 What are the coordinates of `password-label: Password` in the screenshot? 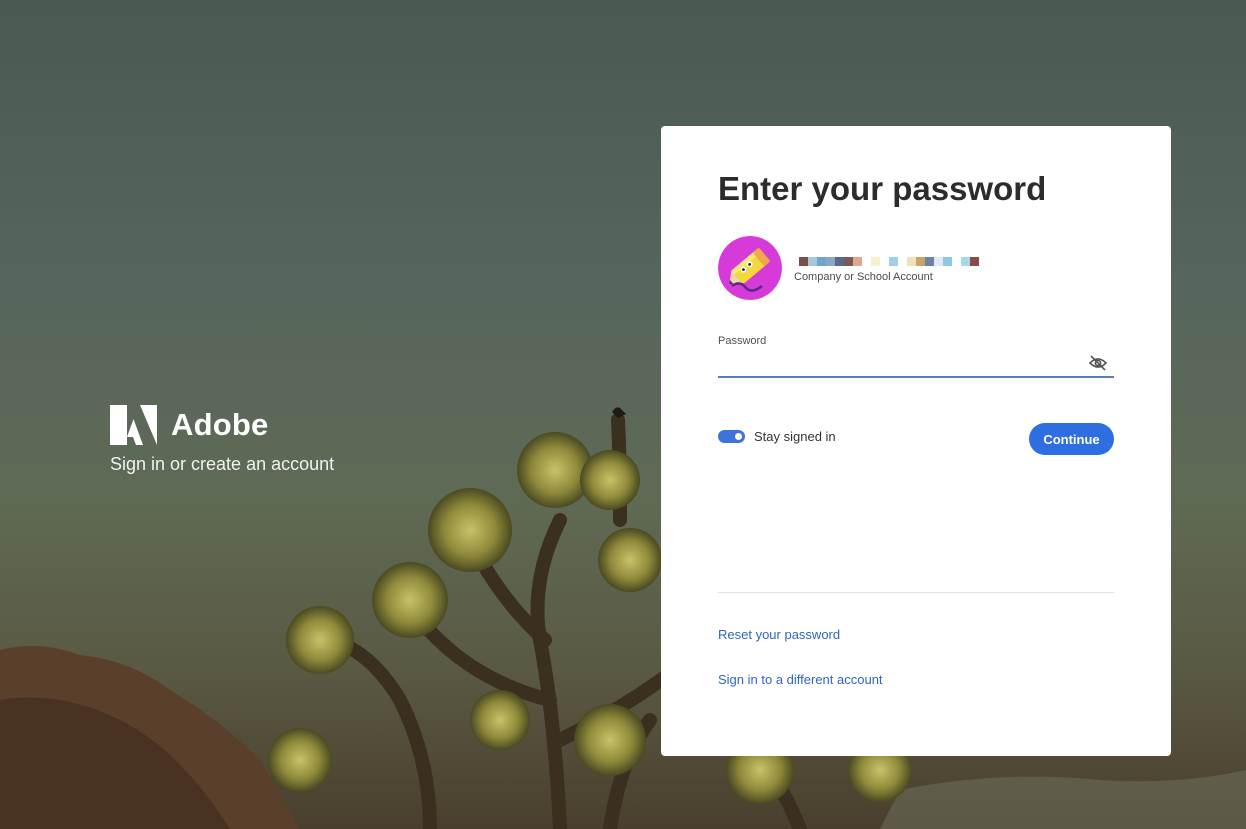 It's located at (742, 341).